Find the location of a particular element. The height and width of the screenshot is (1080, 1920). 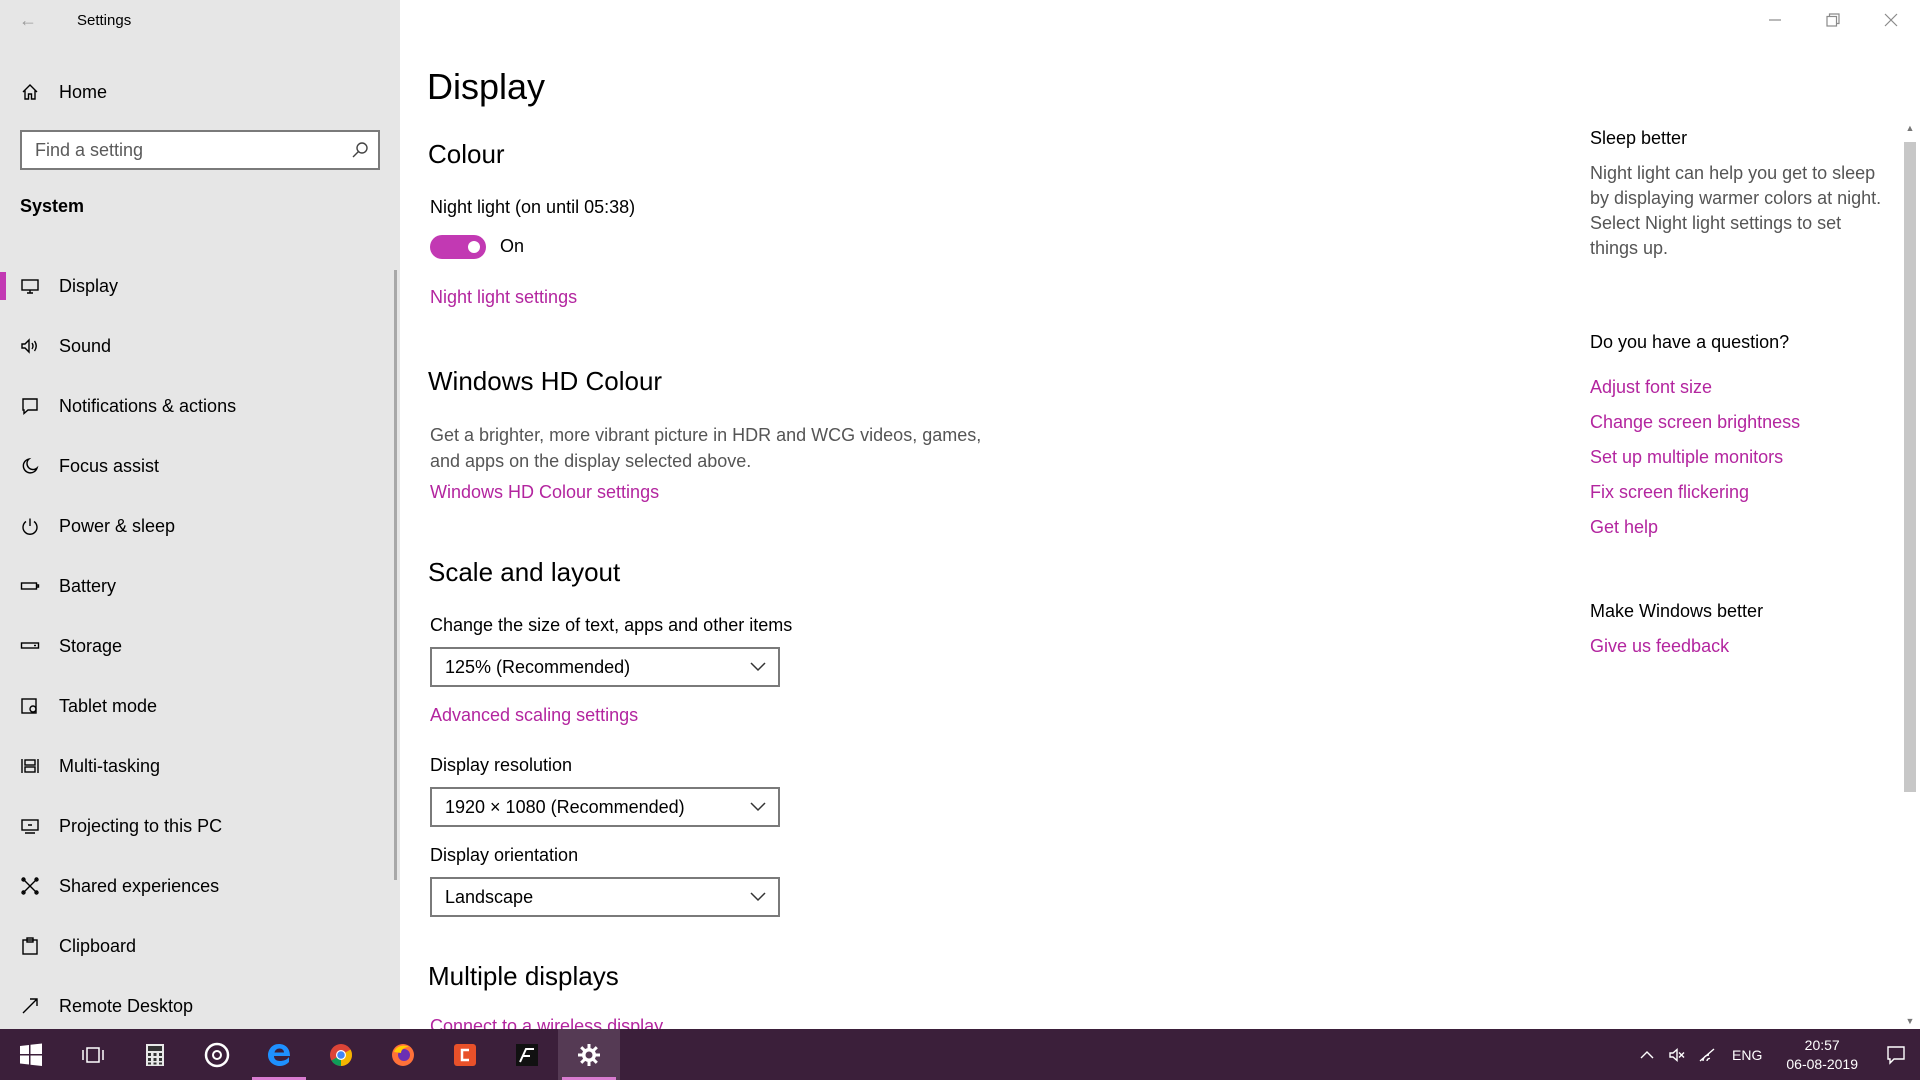

toggle-knob is located at coordinates (474, 247).